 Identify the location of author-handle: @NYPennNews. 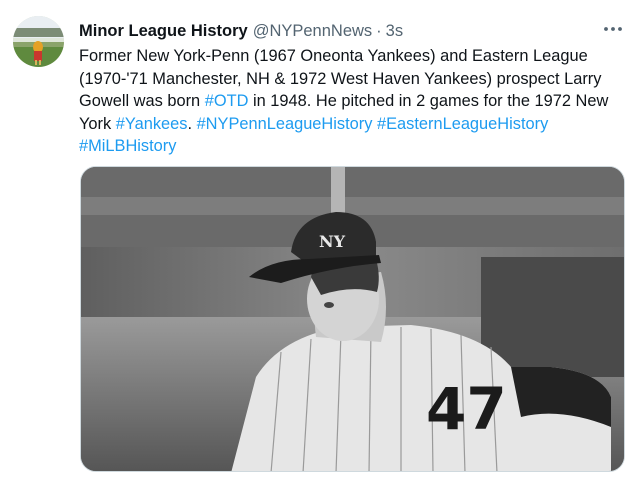
(312, 31).